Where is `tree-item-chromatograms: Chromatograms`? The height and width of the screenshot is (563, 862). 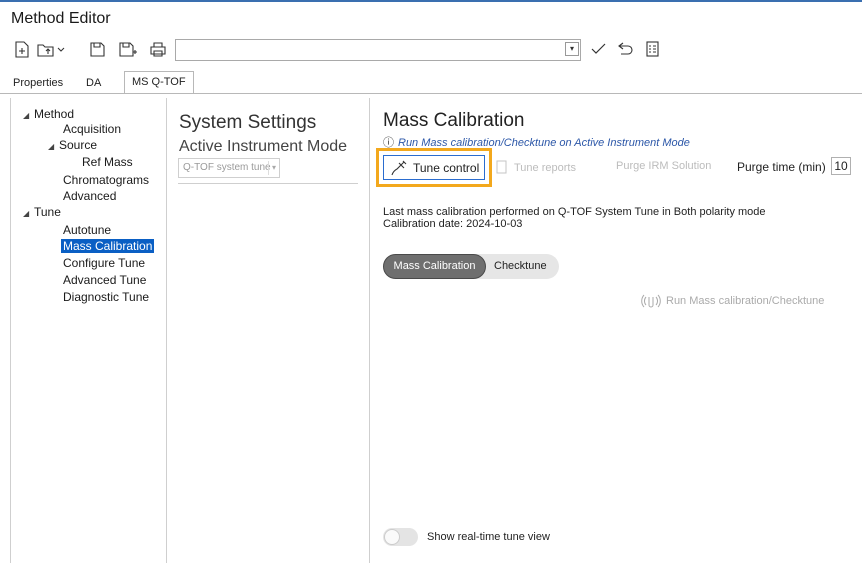 tree-item-chromatograms: Chromatograms is located at coordinates (106, 180).